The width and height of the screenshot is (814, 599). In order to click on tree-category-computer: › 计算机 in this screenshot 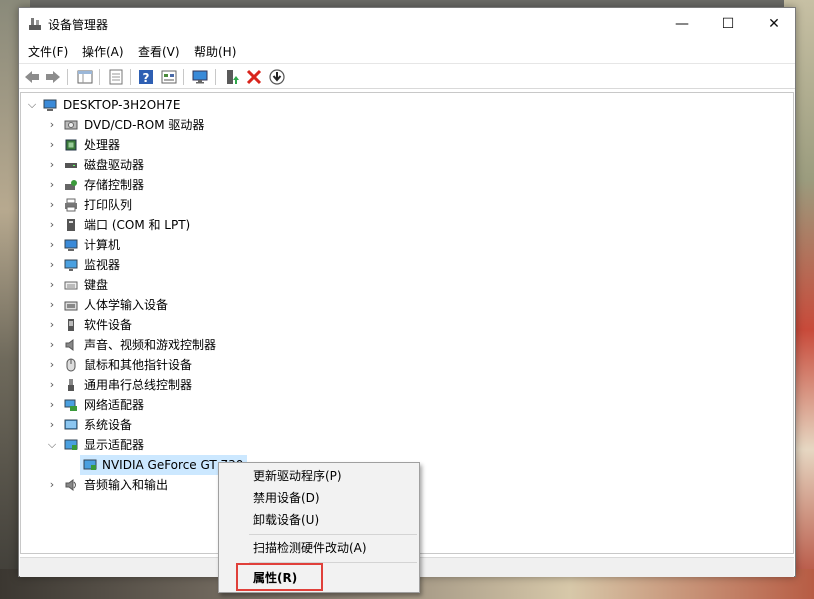, I will do `click(177, 245)`.